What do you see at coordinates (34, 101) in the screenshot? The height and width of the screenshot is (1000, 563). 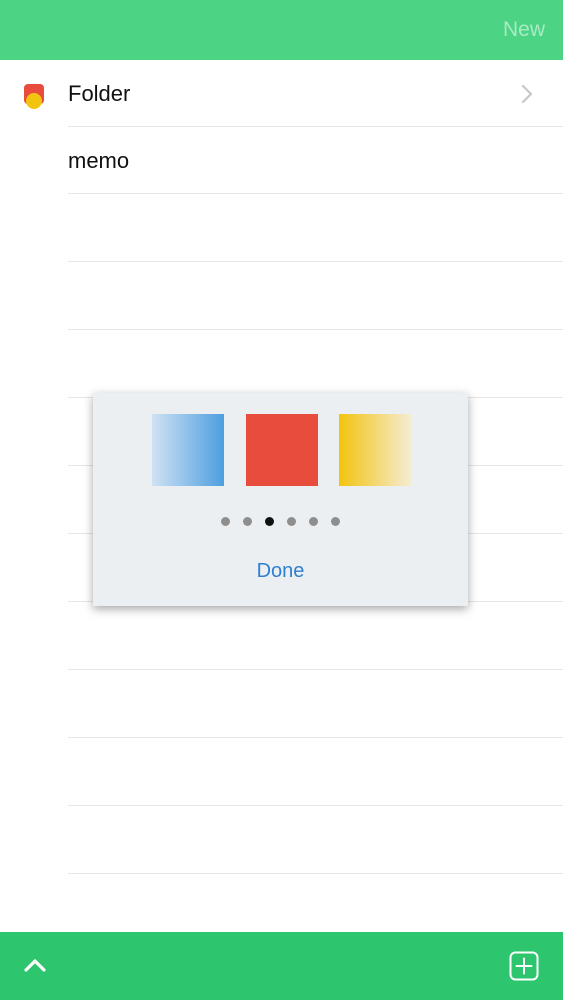 I see `circle-dot-icon` at bounding box center [34, 101].